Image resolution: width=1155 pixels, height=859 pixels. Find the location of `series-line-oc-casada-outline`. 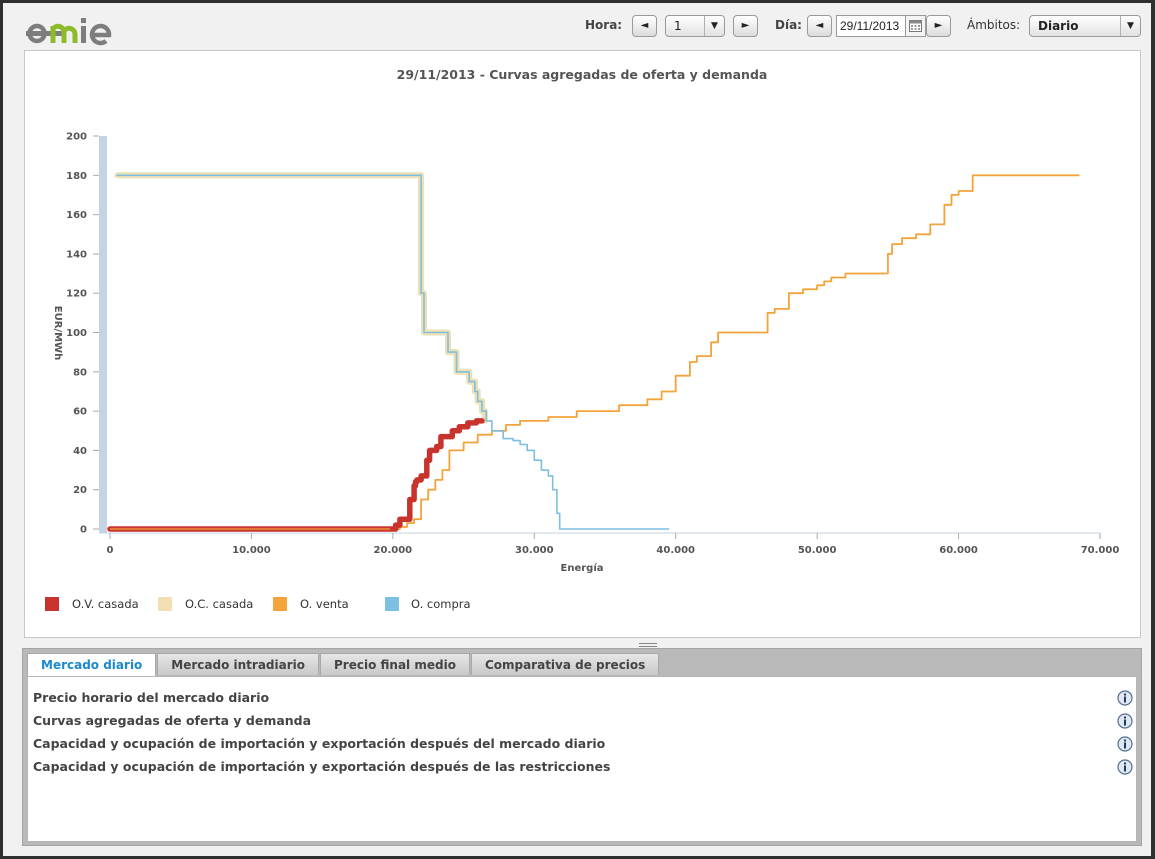

series-line-oc-casada-outline is located at coordinates (302, 296).